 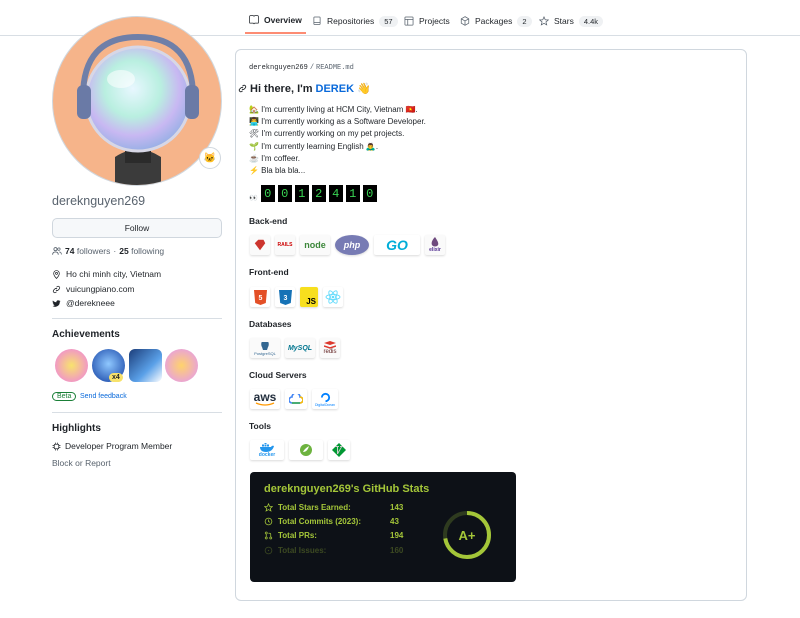 What do you see at coordinates (333, 297) in the screenshot?
I see `react-logo` at bounding box center [333, 297].